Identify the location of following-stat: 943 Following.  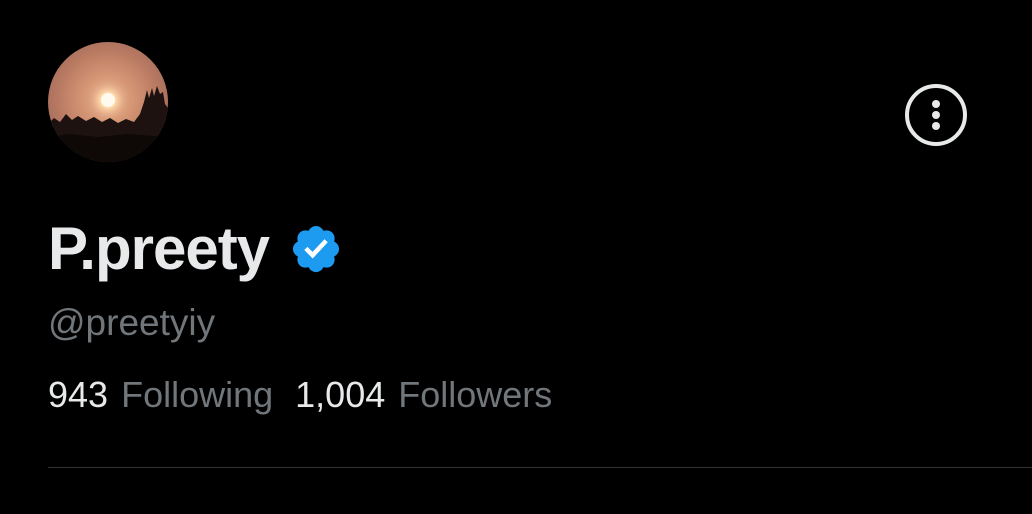
(160, 395).